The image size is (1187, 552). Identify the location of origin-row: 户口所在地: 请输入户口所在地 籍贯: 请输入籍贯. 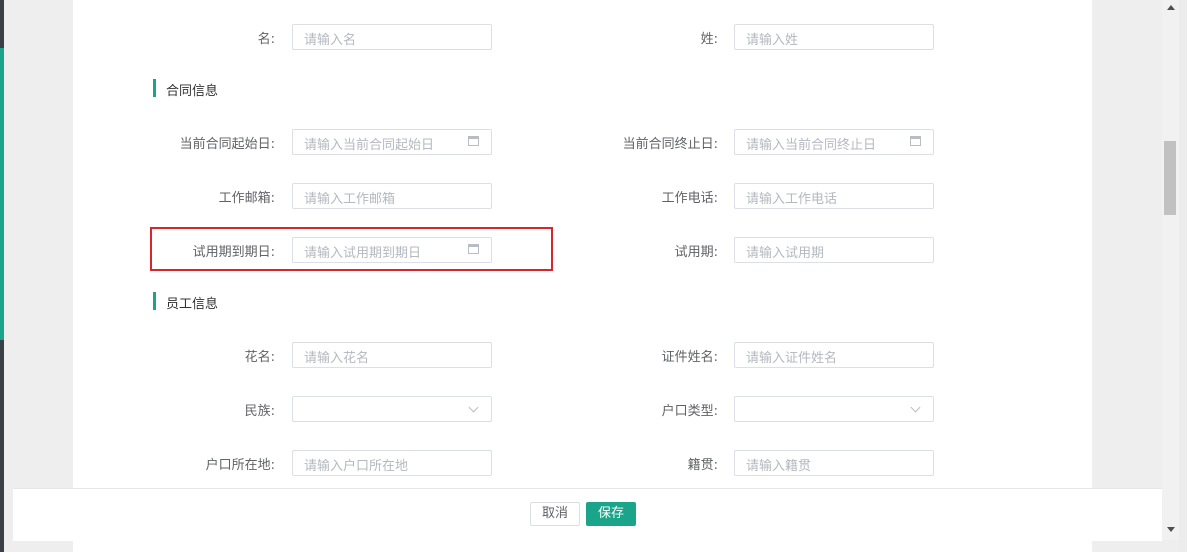
(582, 463).